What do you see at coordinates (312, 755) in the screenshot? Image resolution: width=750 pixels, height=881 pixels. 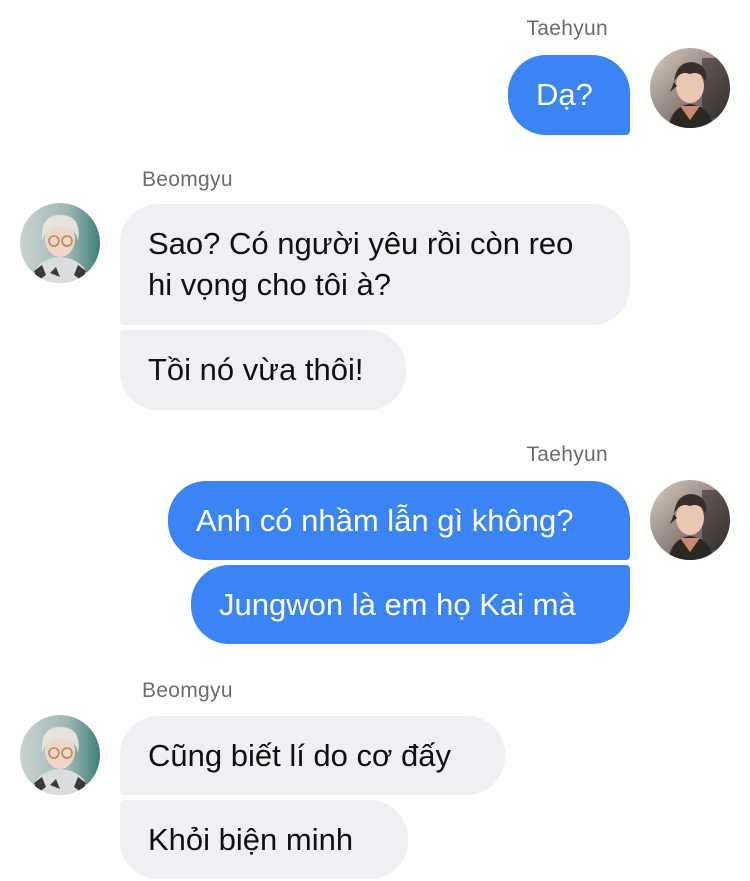 I see `message-bubble-received: Cũng biết lí do cơ đấy` at bounding box center [312, 755].